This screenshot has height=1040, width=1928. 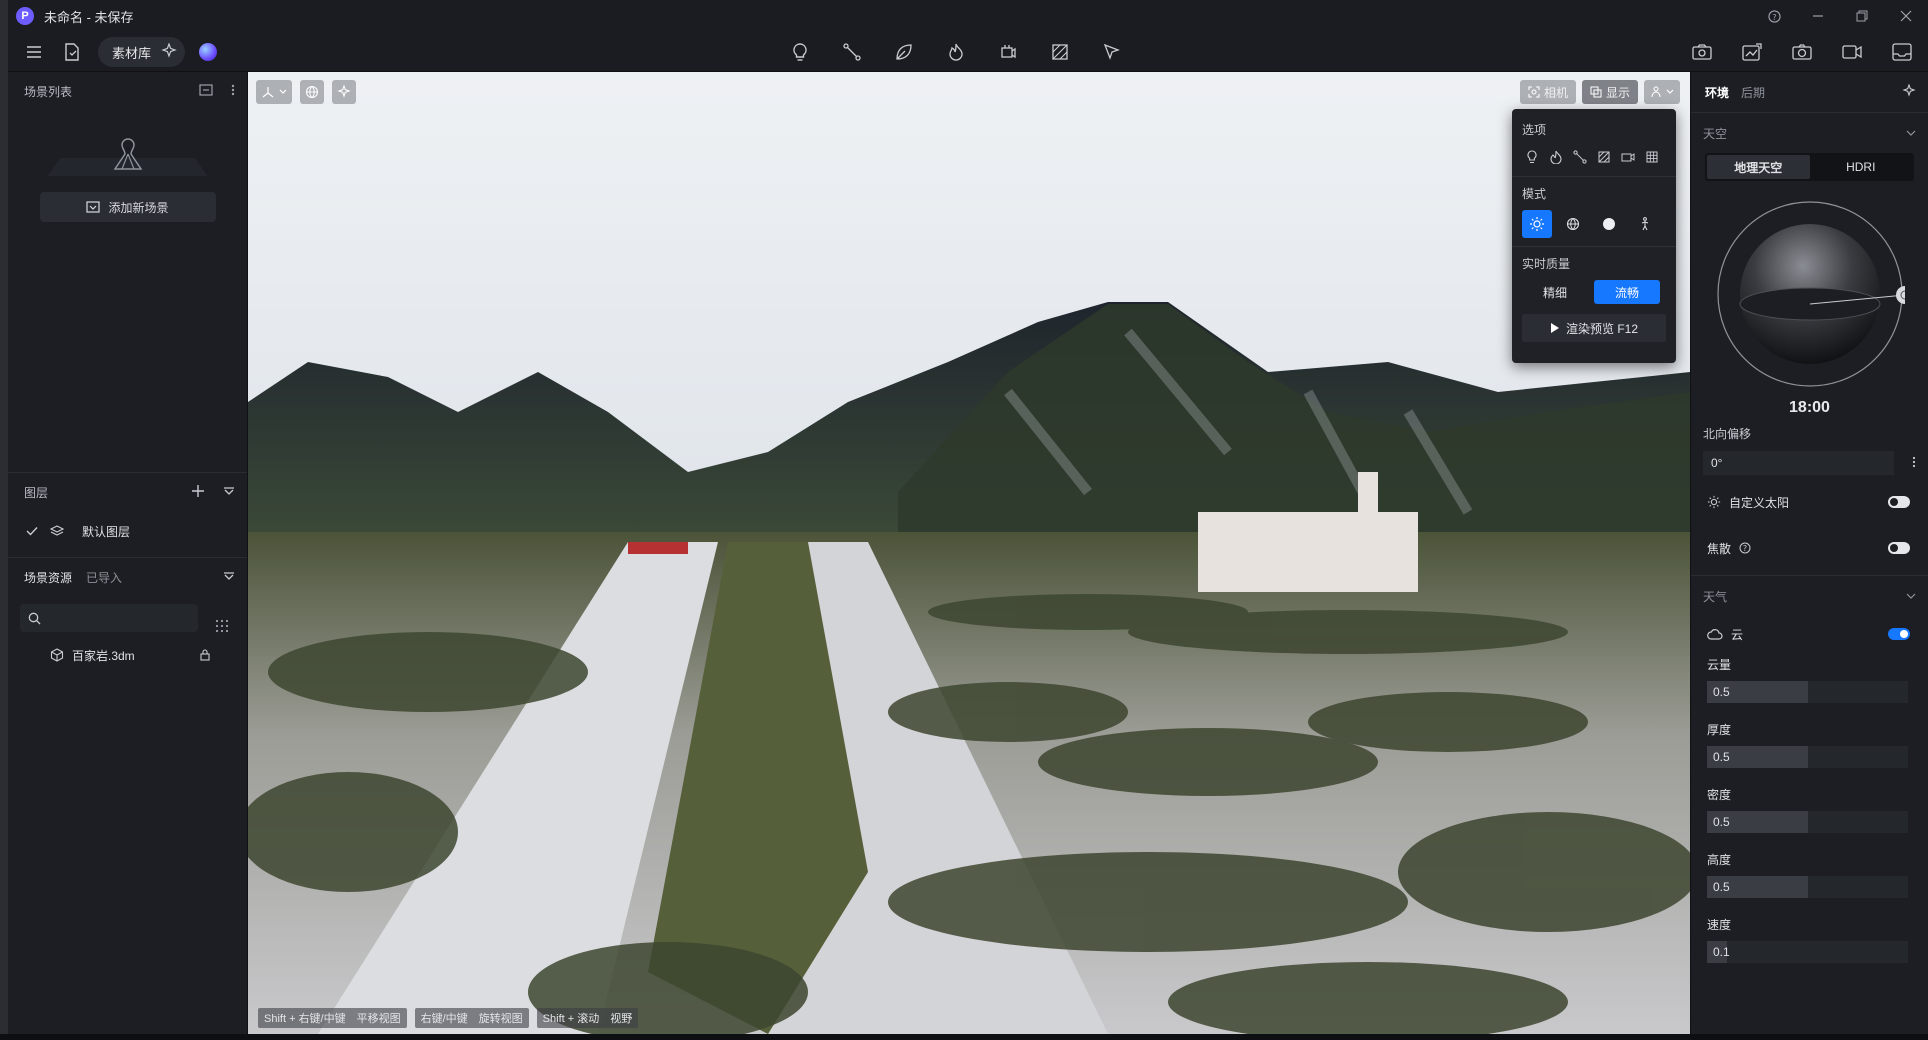 What do you see at coordinates (1802, 52) in the screenshot?
I see `camera-icon` at bounding box center [1802, 52].